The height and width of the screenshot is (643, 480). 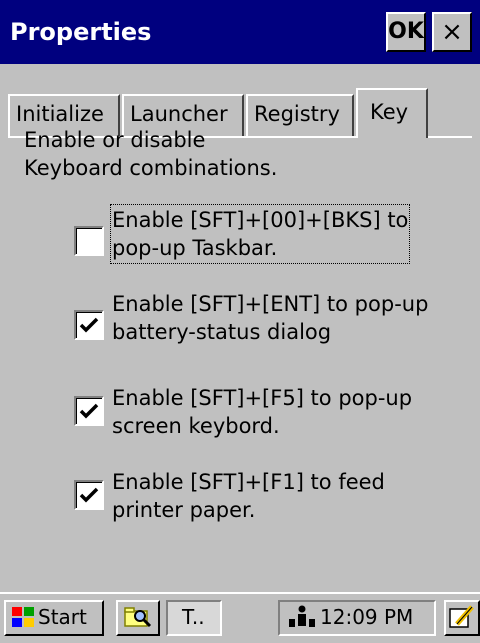 I want to click on option-label-line: screen keybord., so click(x=196, y=426).